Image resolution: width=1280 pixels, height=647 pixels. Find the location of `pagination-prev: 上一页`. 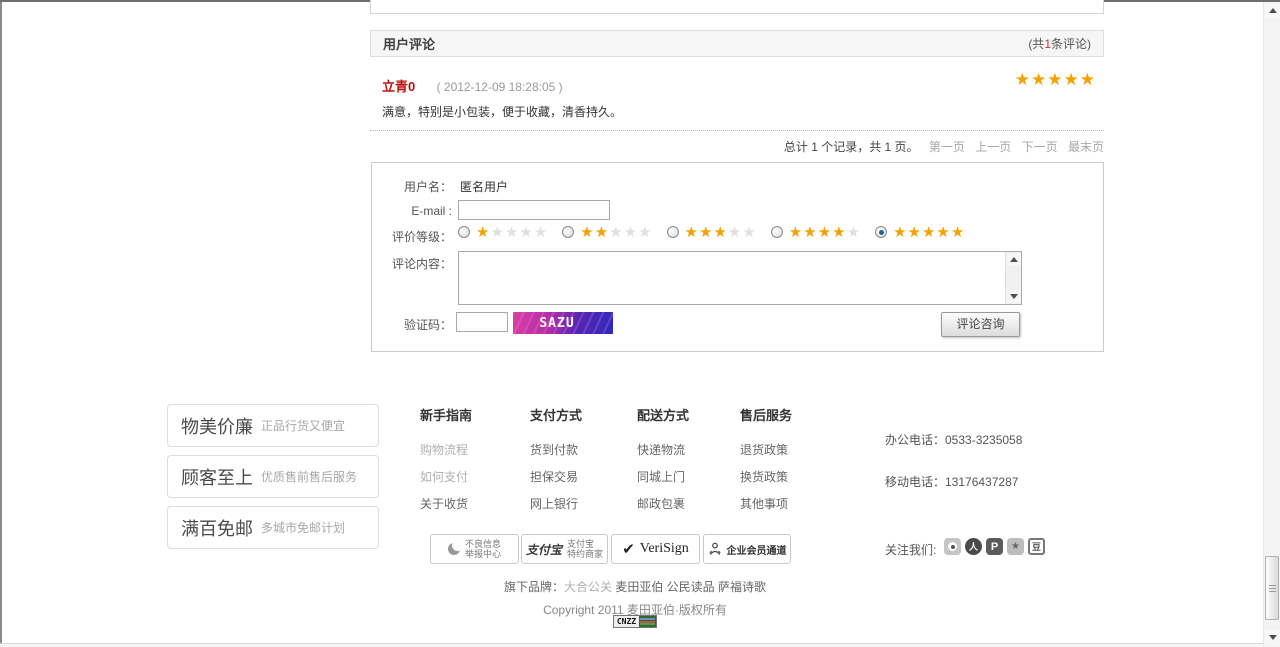

pagination-prev: 上一页 is located at coordinates (993, 147).